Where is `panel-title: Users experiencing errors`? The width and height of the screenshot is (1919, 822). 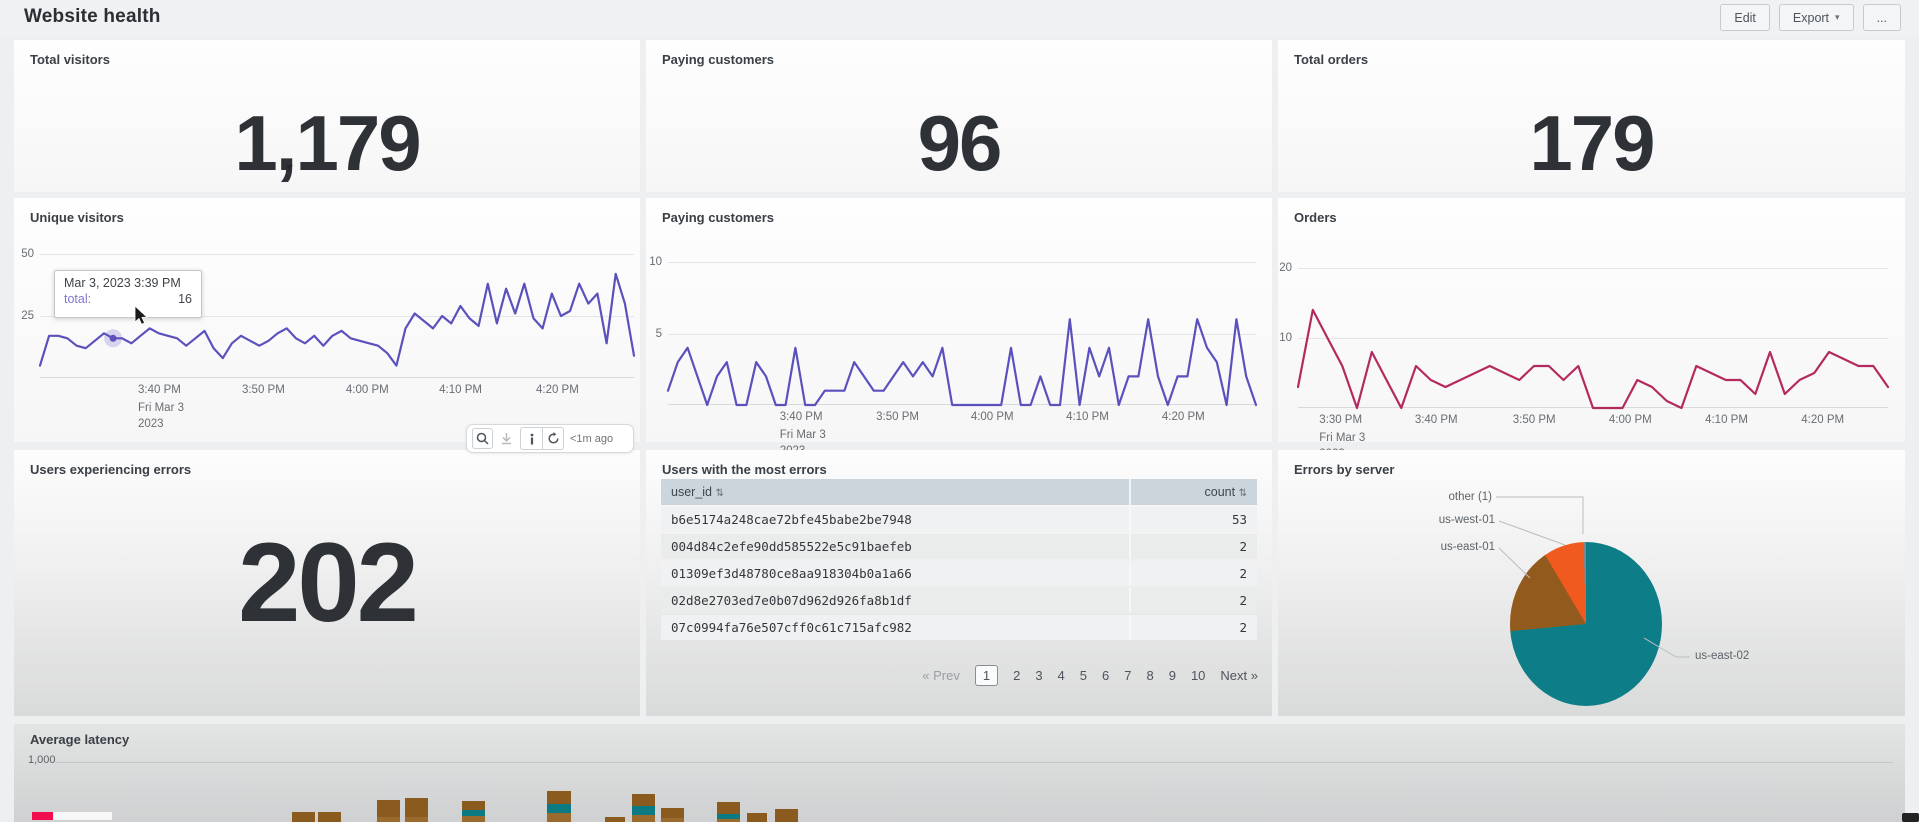
panel-title: Users experiencing errors is located at coordinates (111, 469).